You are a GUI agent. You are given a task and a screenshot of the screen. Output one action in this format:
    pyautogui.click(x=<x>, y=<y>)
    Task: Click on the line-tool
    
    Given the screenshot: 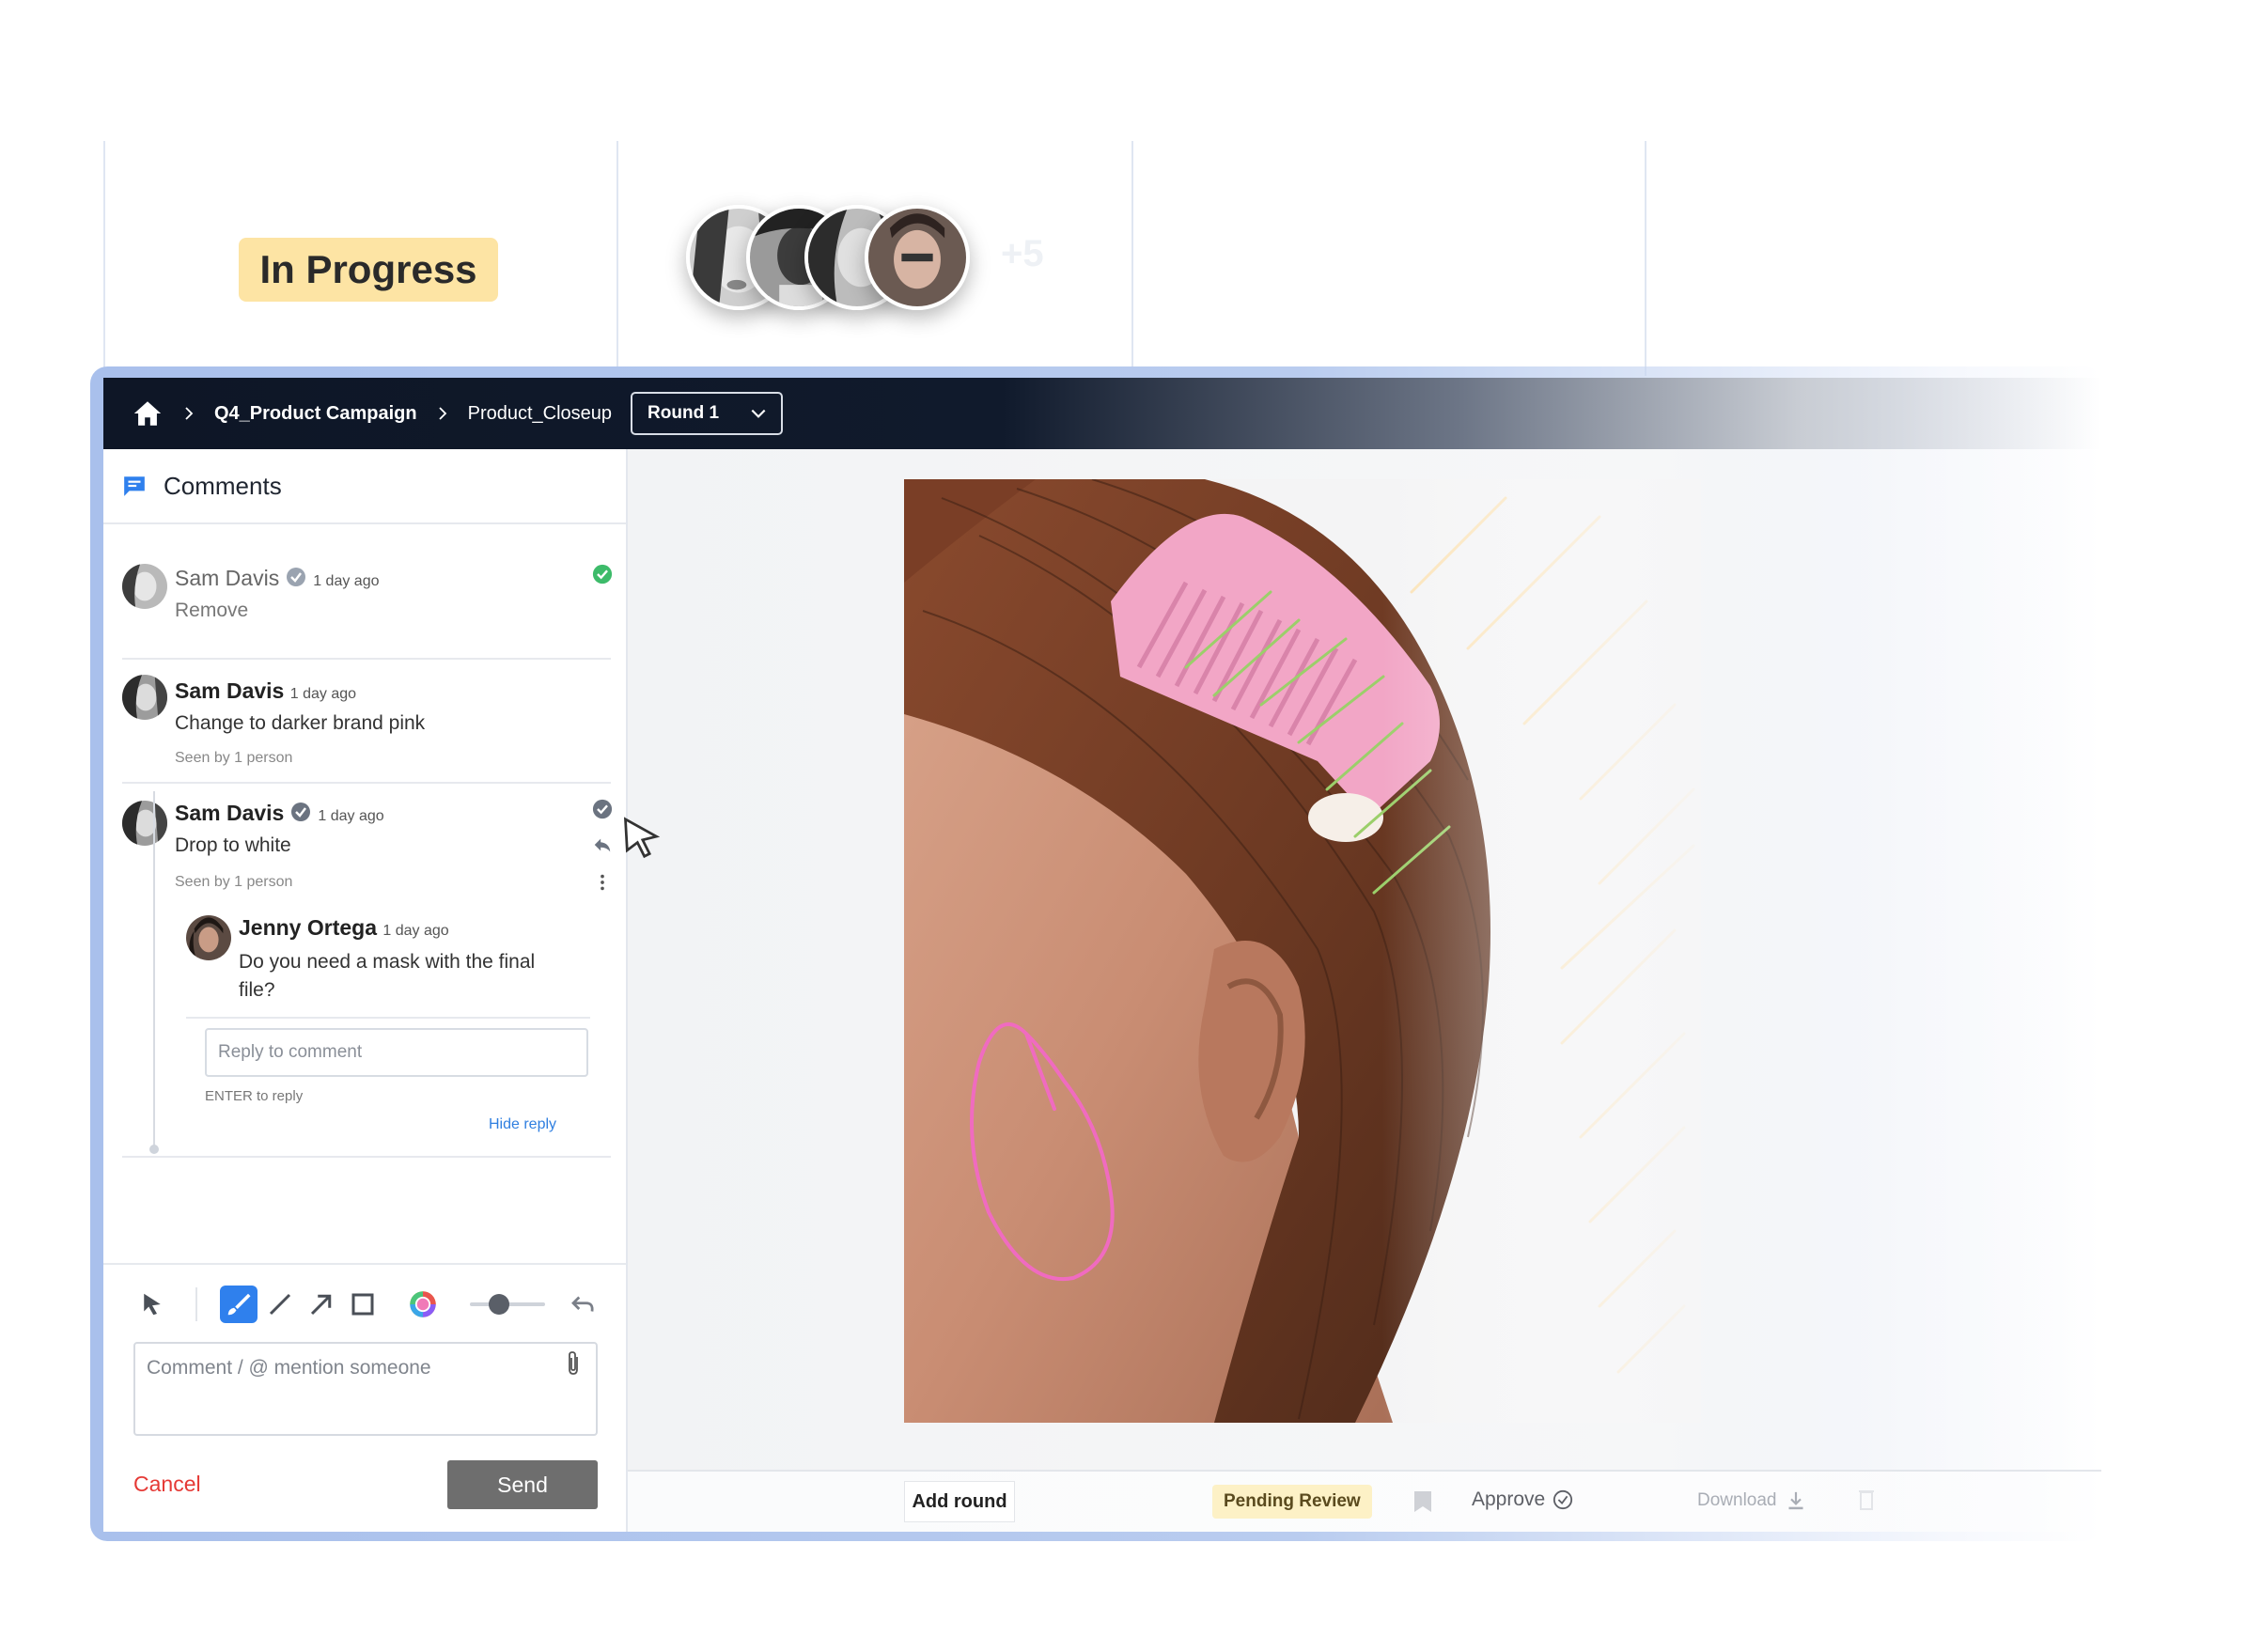 What is the action you would take?
    pyautogui.click(x=280, y=1304)
    